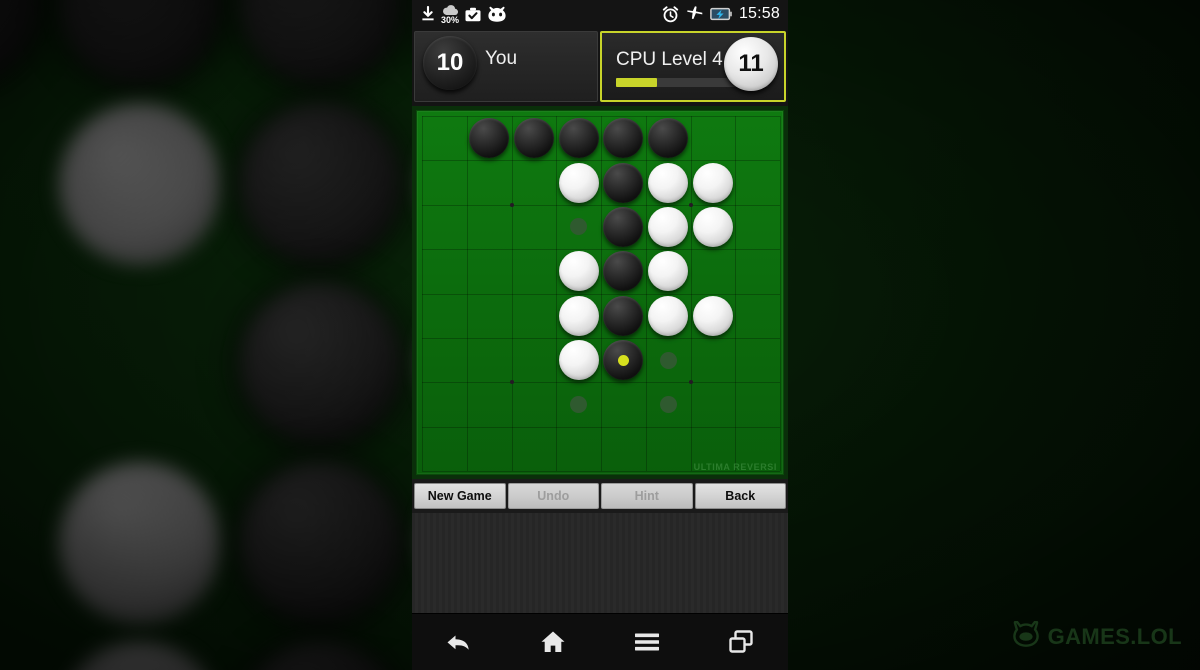  I want to click on menu-nav-icon, so click(647, 642).